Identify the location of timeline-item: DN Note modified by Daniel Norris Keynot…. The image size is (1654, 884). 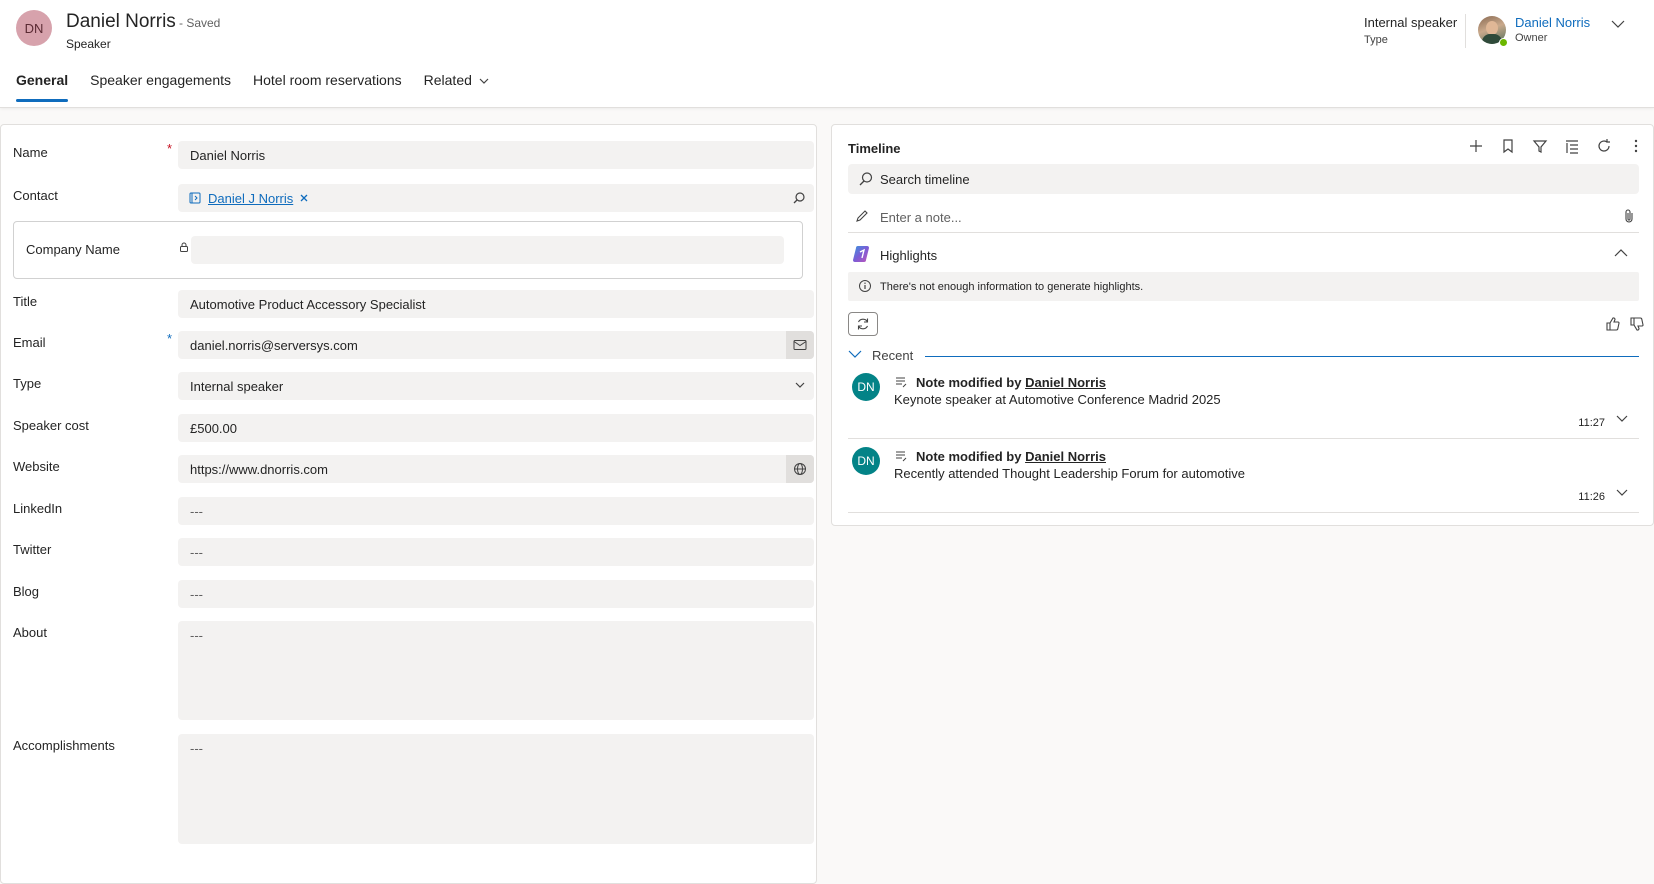
(1243, 404).